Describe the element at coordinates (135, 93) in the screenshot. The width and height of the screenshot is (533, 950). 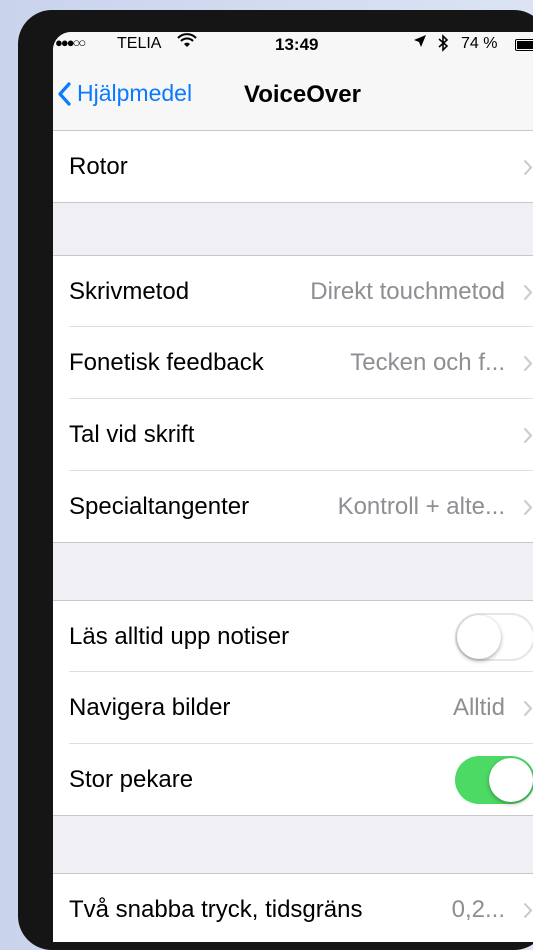
I see `back-button-label: Hjälpmedel` at that location.